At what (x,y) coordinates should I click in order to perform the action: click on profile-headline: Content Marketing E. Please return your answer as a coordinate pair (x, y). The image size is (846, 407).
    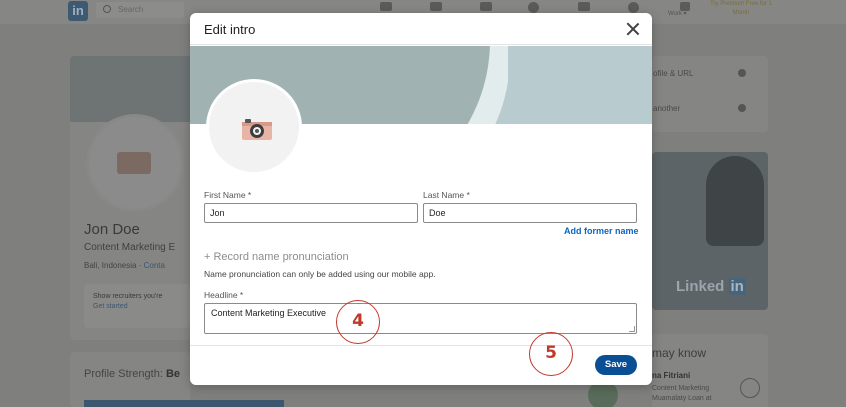
    Looking at the image, I should click on (130, 247).